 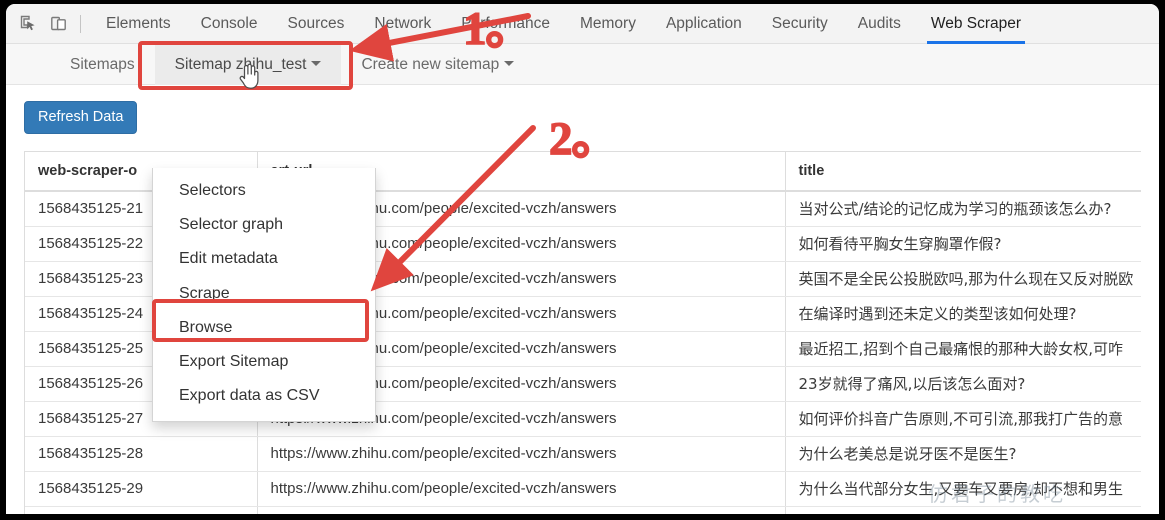 What do you see at coordinates (879, 24) in the screenshot?
I see `tab-audits: Audits` at bounding box center [879, 24].